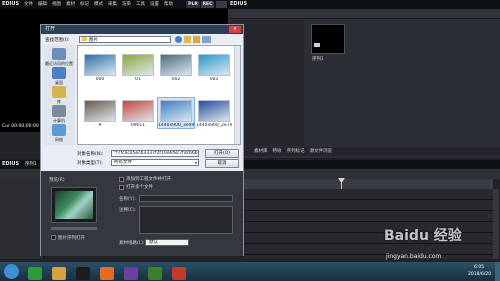 The image size is (500, 281). What do you see at coordinates (155, 162) in the screenshot?
I see `filetype-select: 所有文件 ▾` at bounding box center [155, 162].